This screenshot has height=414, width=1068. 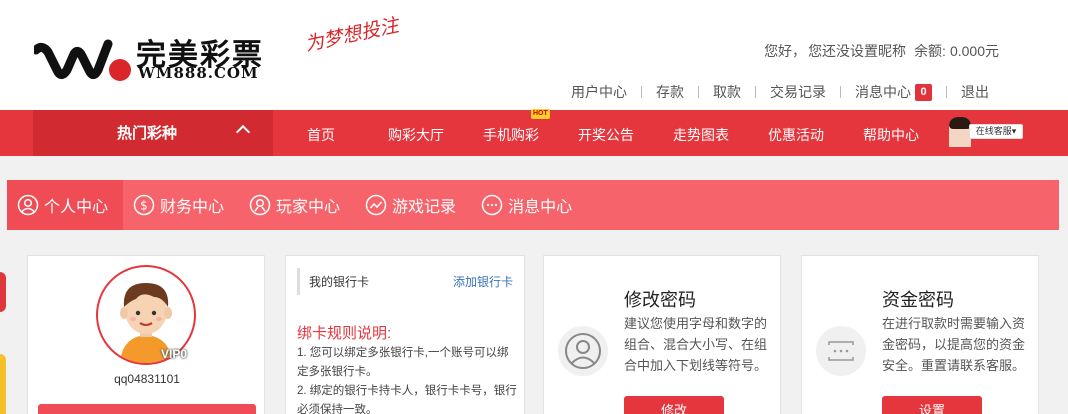 I want to click on link-deposit: 存款, so click(x=670, y=92).